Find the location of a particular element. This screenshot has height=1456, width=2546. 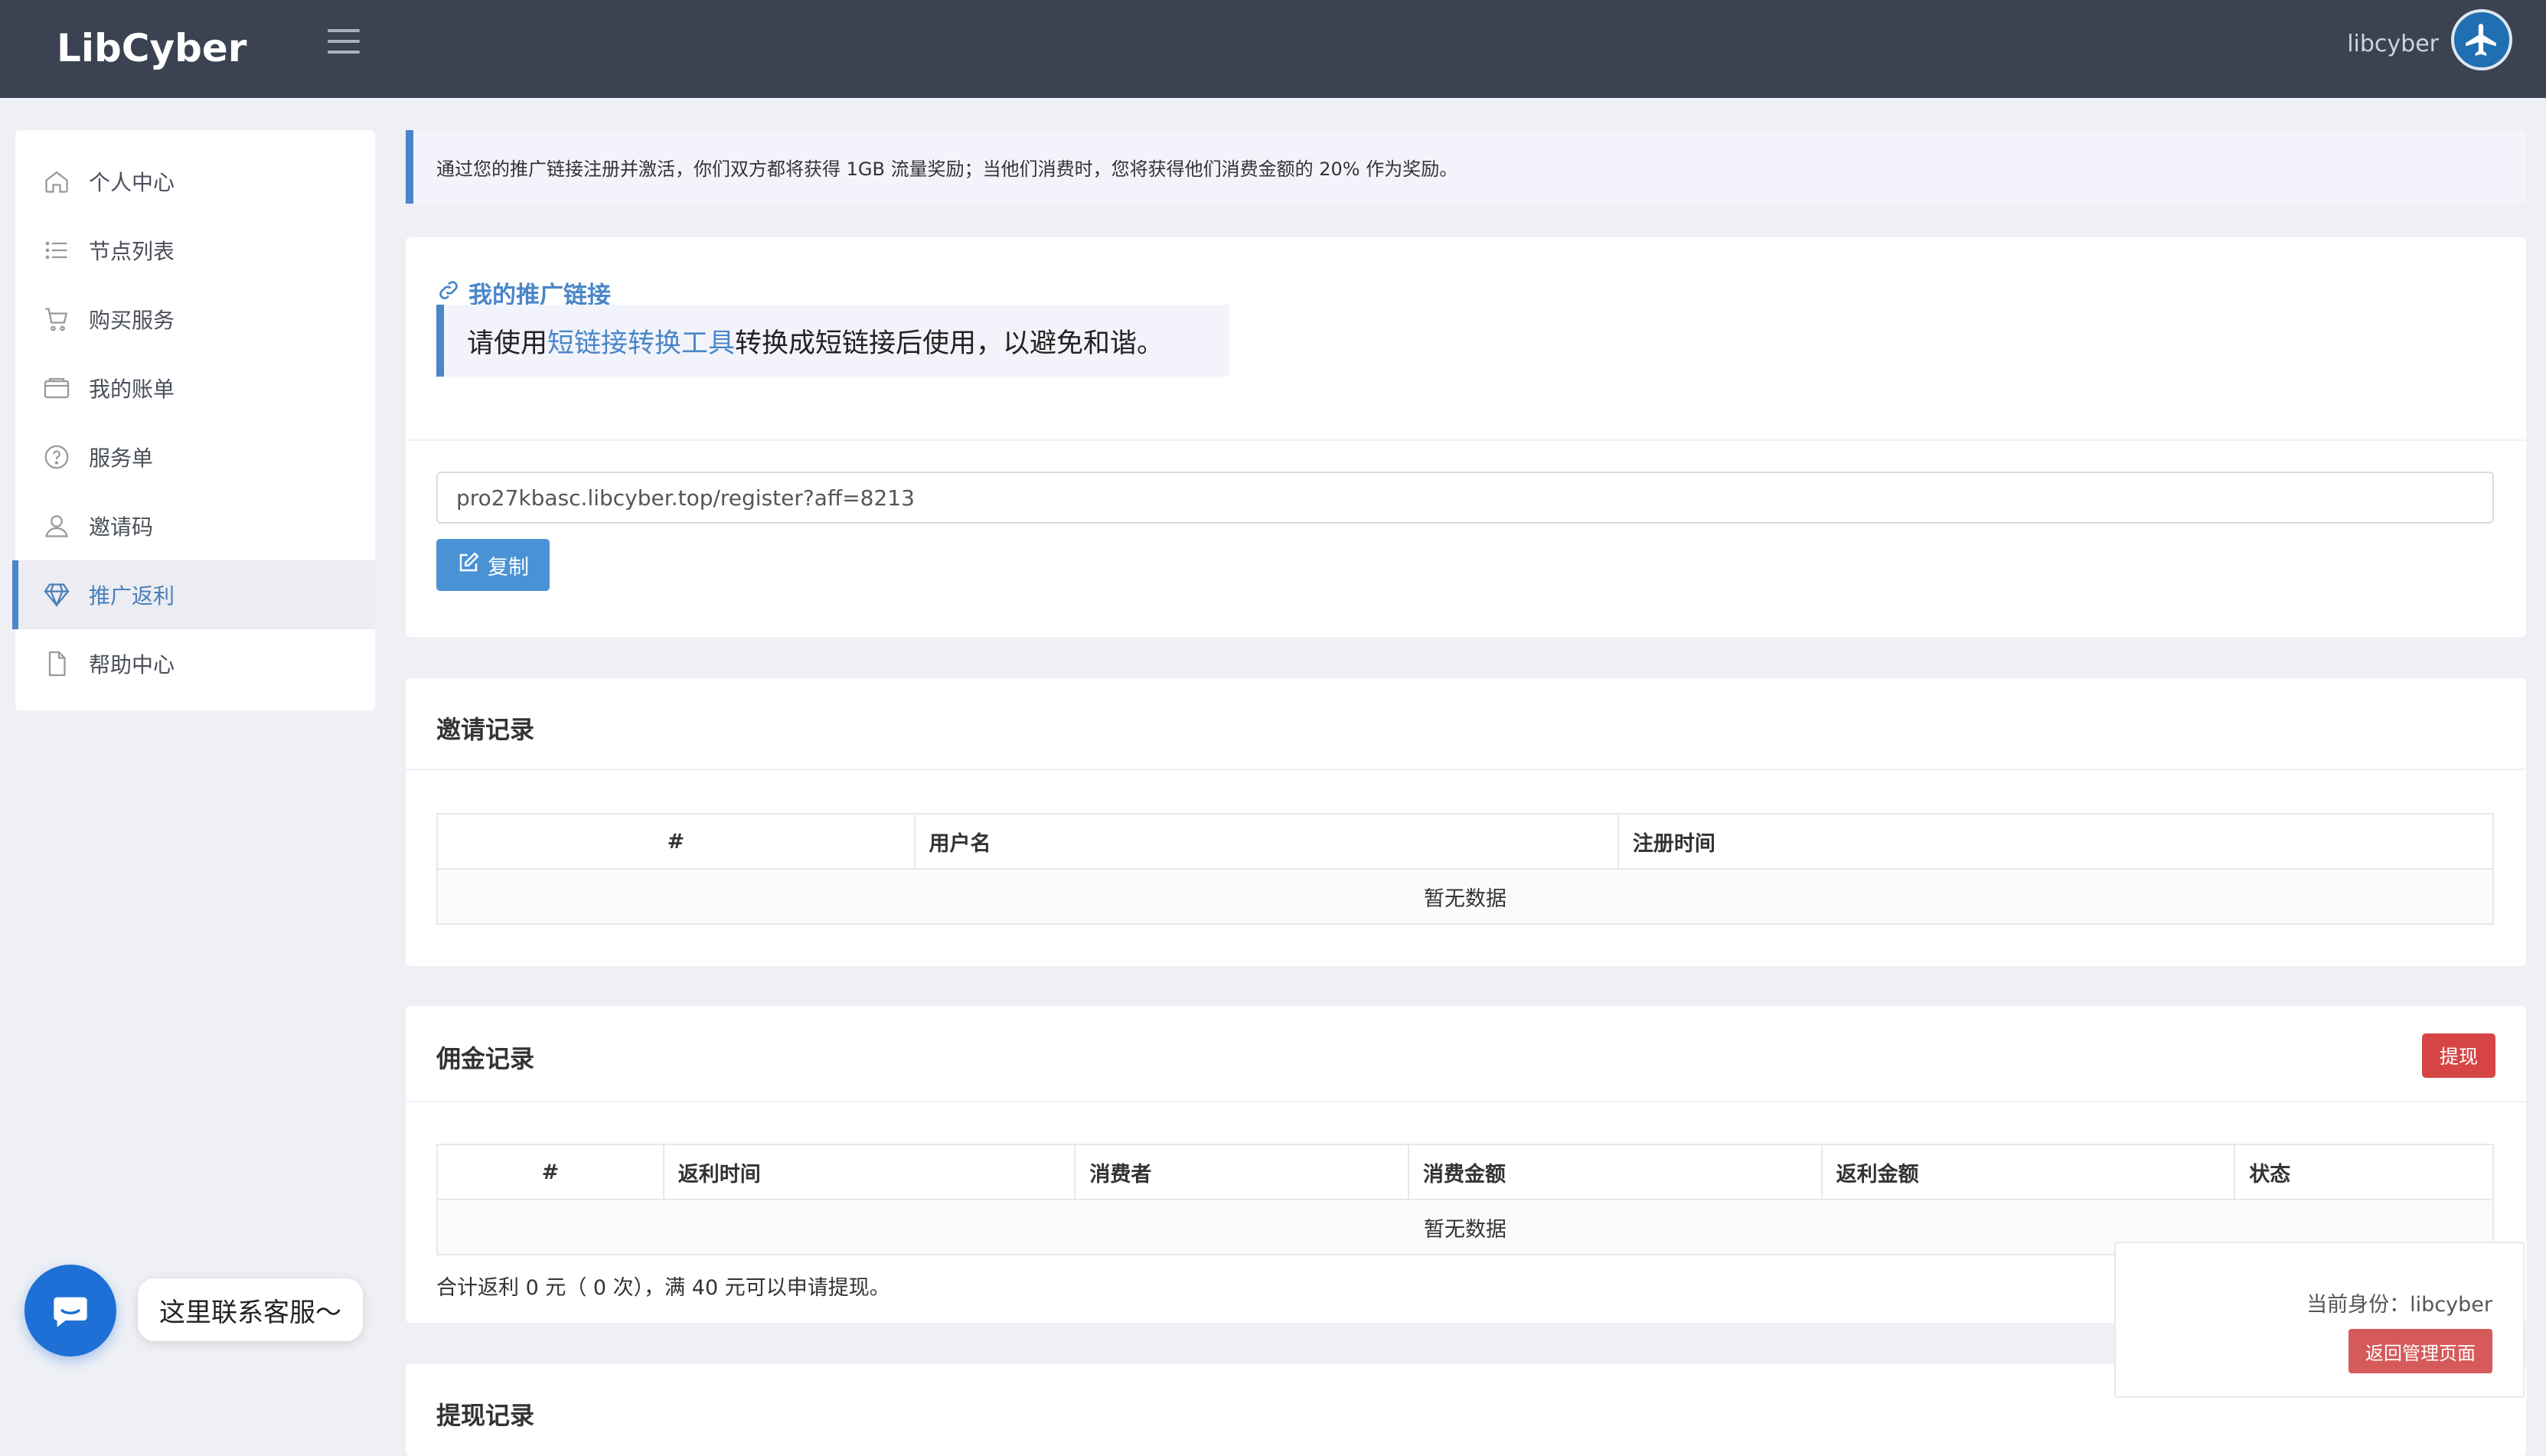

chat-button is located at coordinates (70, 1310).